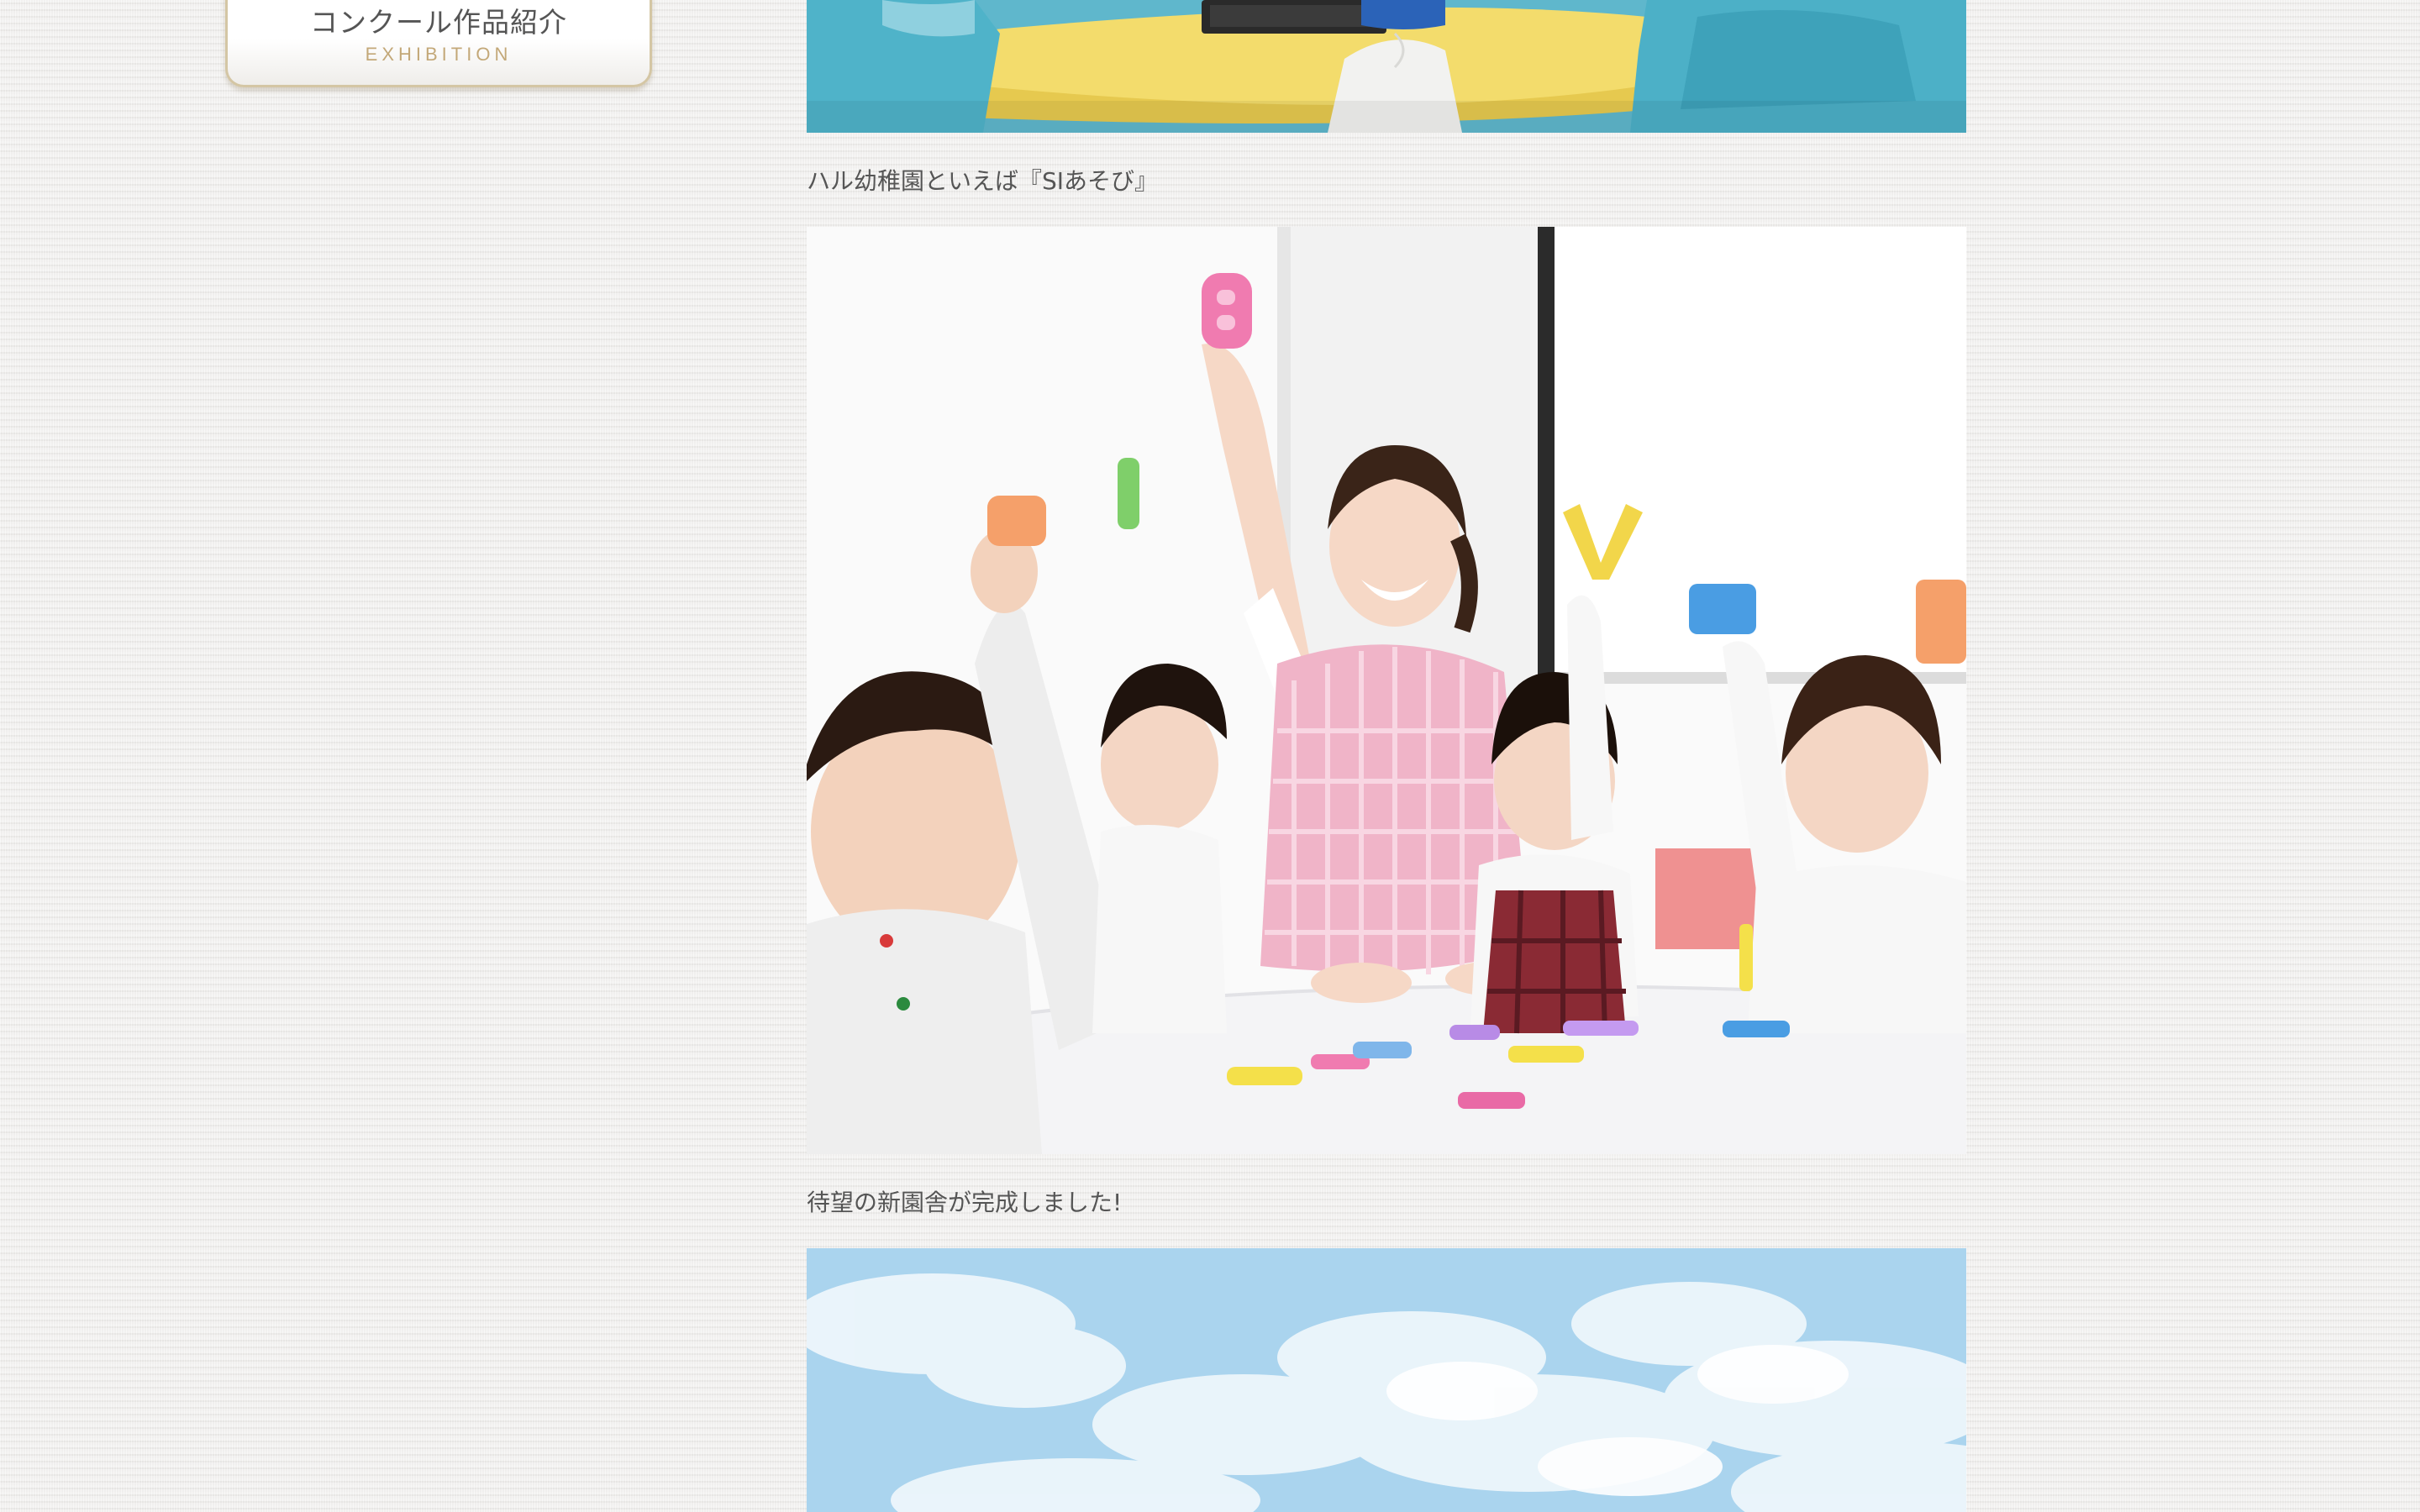  What do you see at coordinates (965, 1202) in the screenshot?
I see `post-caption: 待望の新園舎が完成しました!` at bounding box center [965, 1202].